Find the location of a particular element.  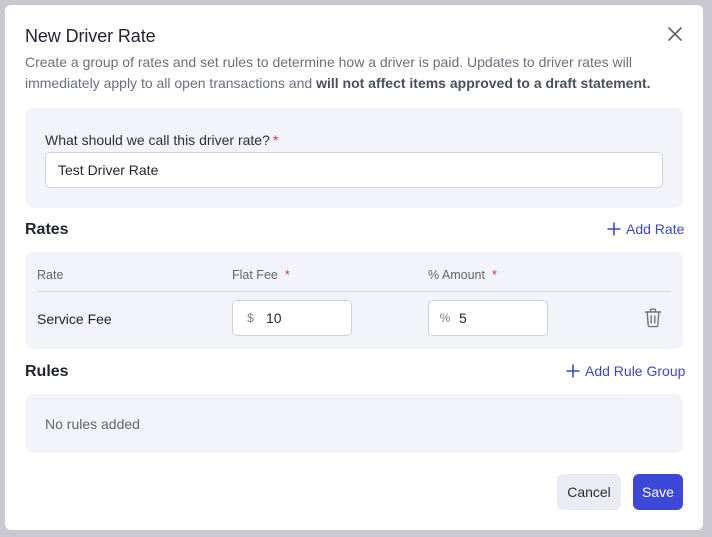

add-rule-group-button: Add Rule Group is located at coordinates (625, 371).